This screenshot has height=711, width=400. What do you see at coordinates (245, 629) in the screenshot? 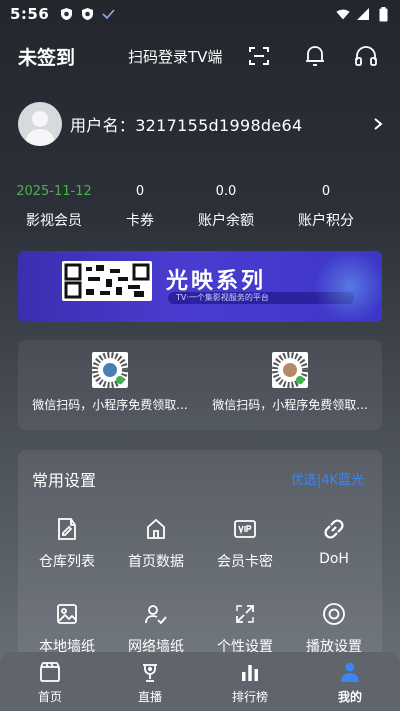
I see `setting-personalization: 个性设置` at bounding box center [245, 629].